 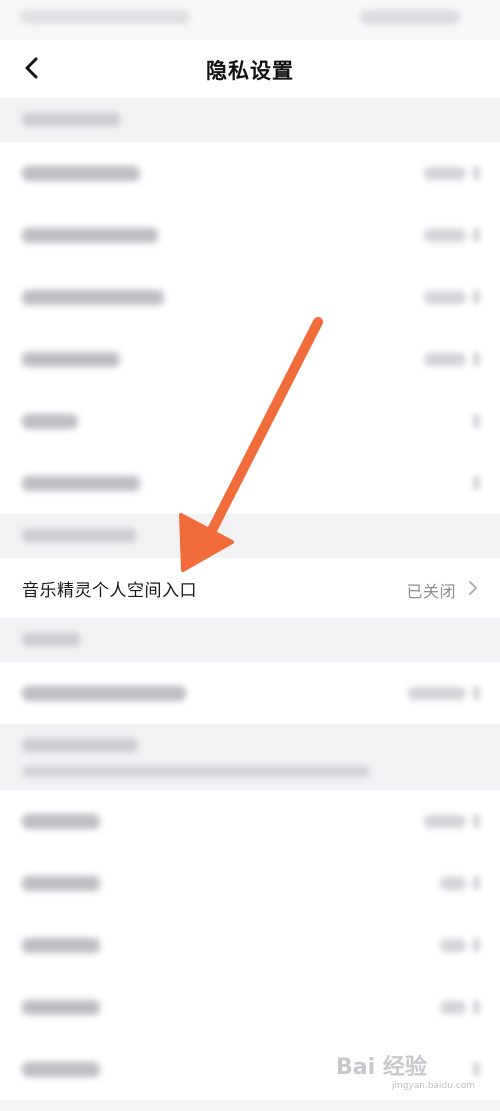 I want to click on status-battery-blurred, so click(x=410, y=17).